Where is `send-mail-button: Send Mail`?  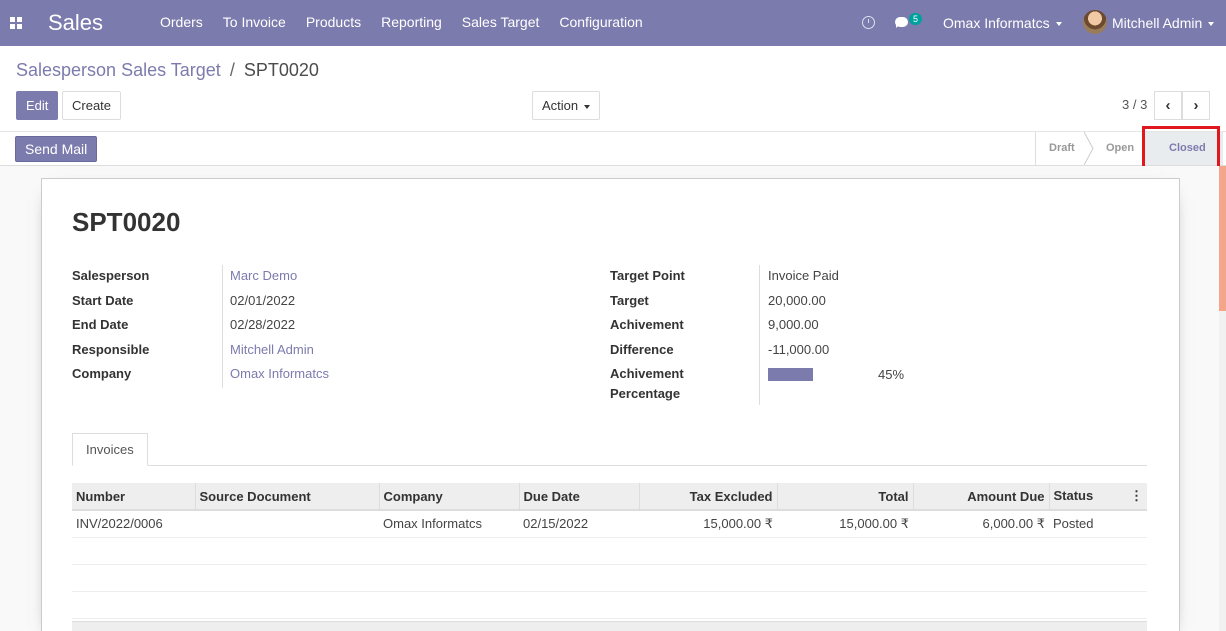
send-mail-button: Send Mail is located at coordinates (56, 149).